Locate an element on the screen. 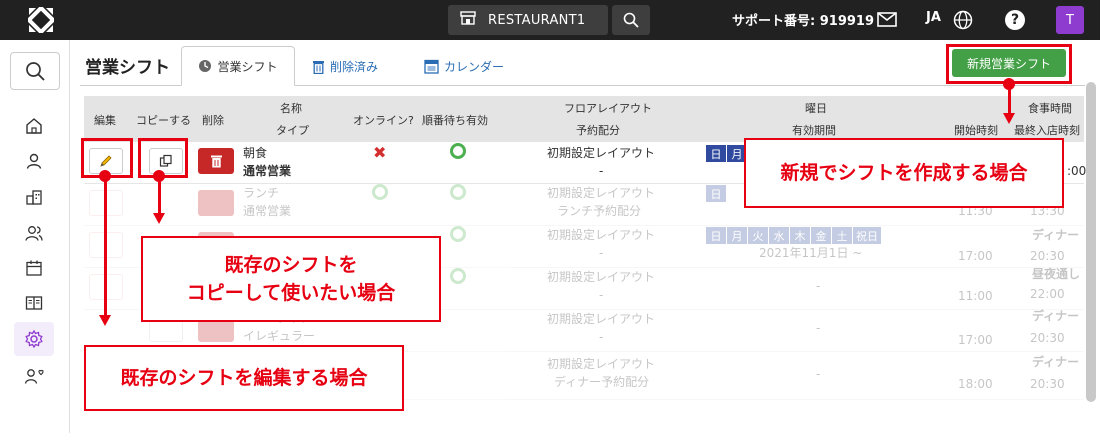 This screenshot has height=433, width=1100. day-badge: 水 is located at coordinates (779, 235).